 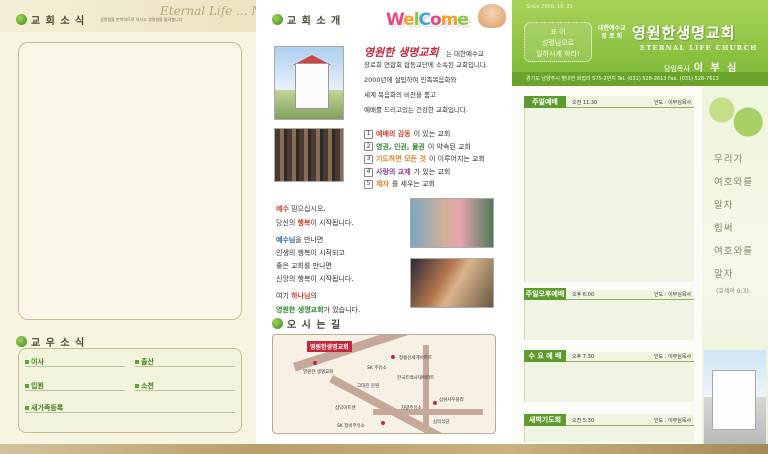 What do you see at coordinates (50, 19) in the screenshot?
I see `church-news-title: 교 회 소 식` at bounding box center [50, 19].